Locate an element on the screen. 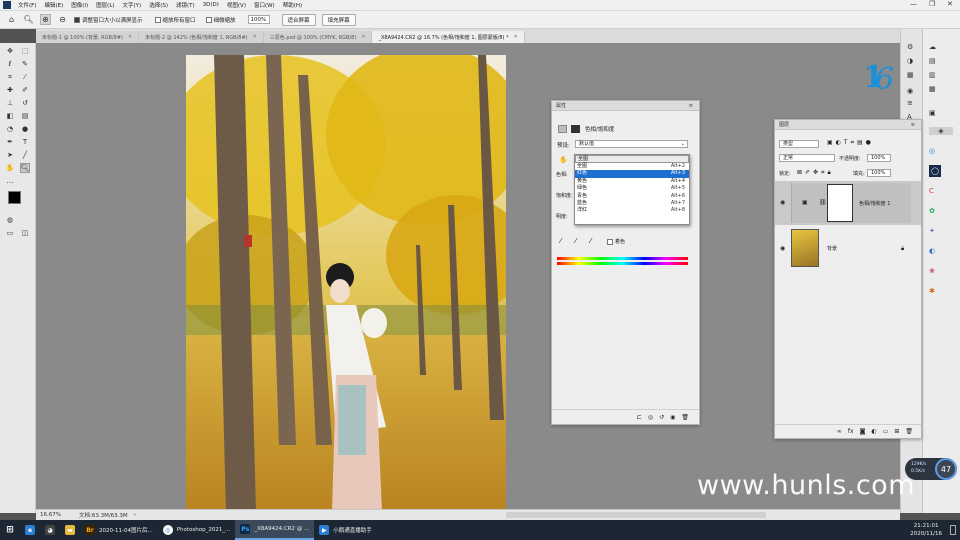 This screenshot has height=540, width=960. menu-file: 文件(F) is located at coordinates (27, 5).